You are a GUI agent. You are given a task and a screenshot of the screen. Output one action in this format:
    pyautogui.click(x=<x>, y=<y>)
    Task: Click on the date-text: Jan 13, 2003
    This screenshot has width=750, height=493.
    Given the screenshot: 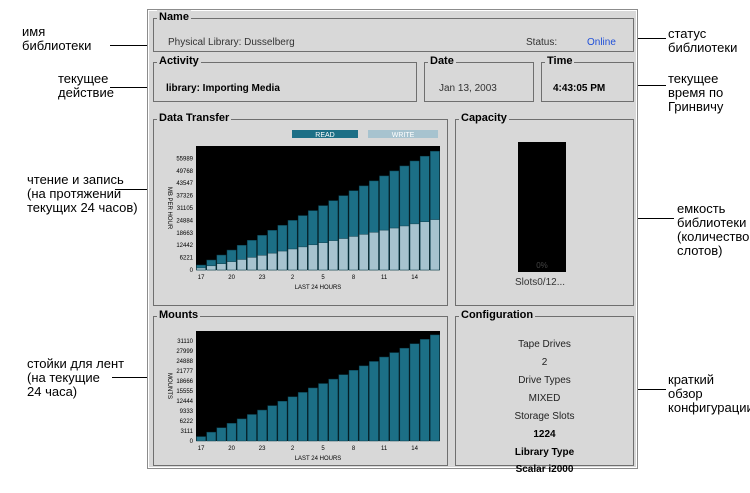 What is the action you would take?
    pyautogui.click(x=468, y=88)
    